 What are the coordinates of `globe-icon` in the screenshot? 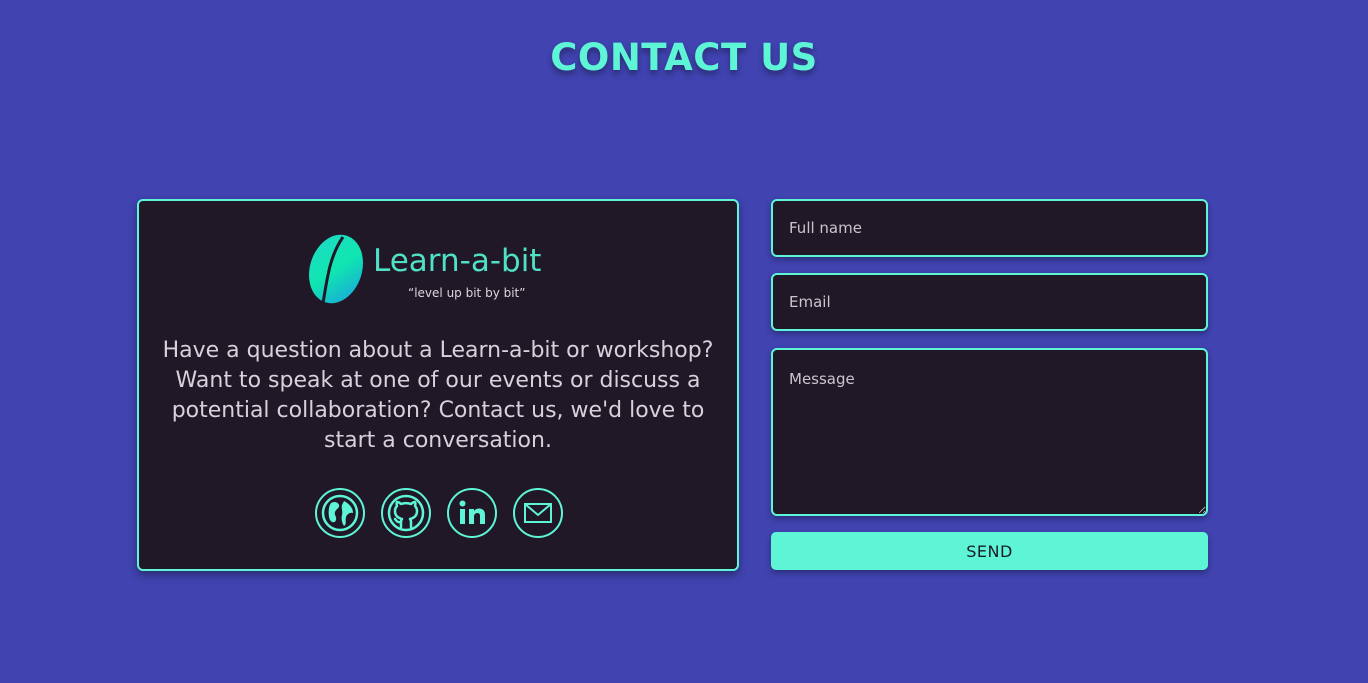 It's located at (340, 513).